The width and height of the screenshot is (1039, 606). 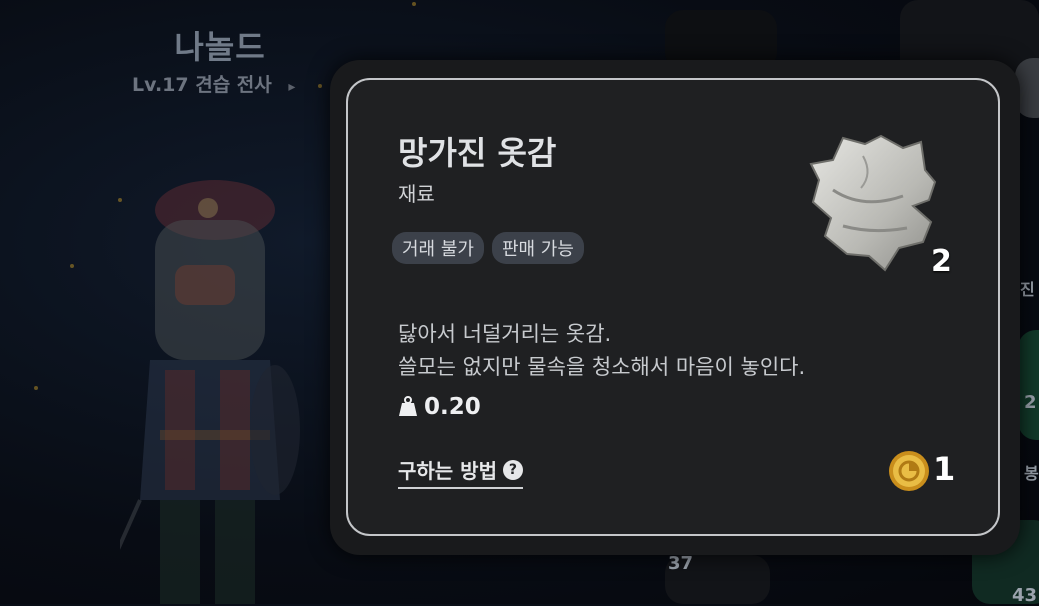 I want to click on how-to-get-link: 구하는 방법 ?, so click(x=460, y=472).